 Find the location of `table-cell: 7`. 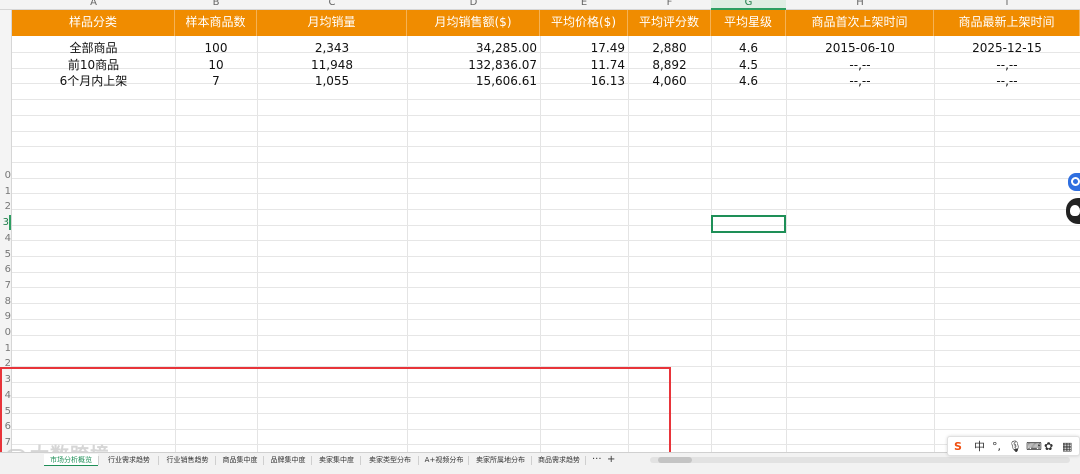

table-cell: 7 is located at coordinates (216, 81).